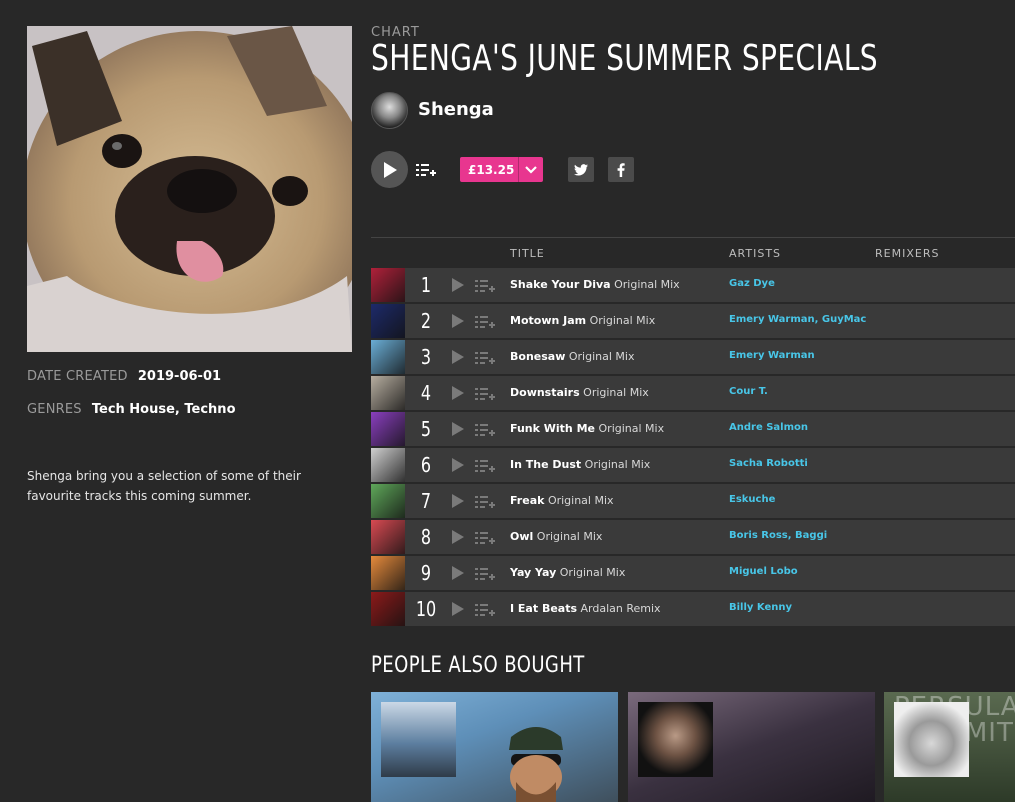 The image size is (1015, 802). I want to click on track-row: 3 Bonesaw Original Mix Emery Warman, so click(693, 357).